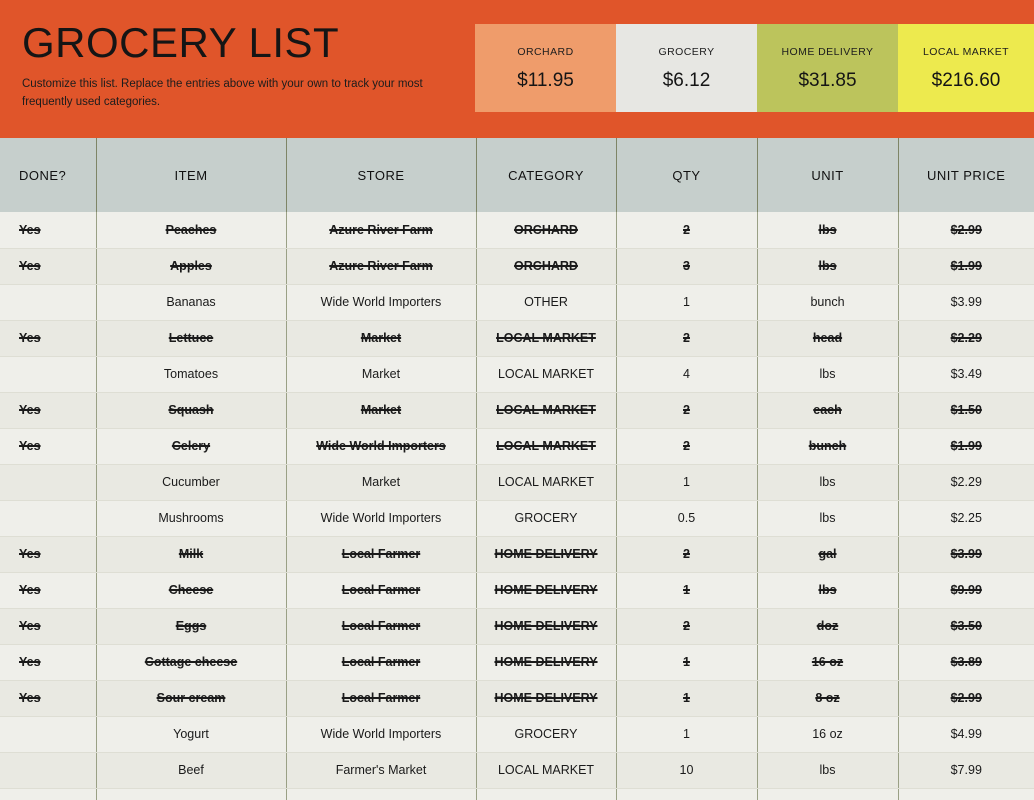 This screenshot has width=1034, height=800. What do you see at coordinates (381, 770) in the screenshot?
I see `cell-store: Farmer's Market` at bounding box center [381, 770].